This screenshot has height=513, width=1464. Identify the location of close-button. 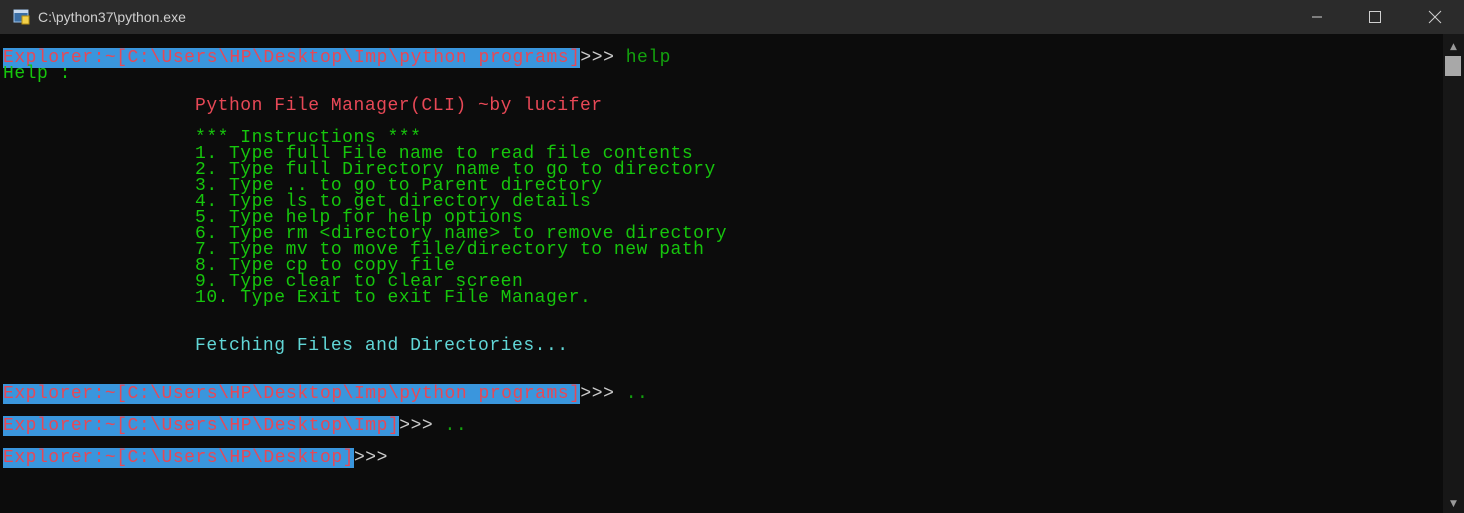
(1435, 17).